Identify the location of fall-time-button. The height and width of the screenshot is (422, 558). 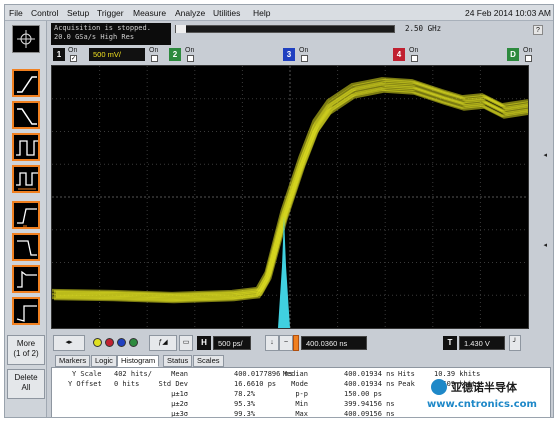
(26, 247).